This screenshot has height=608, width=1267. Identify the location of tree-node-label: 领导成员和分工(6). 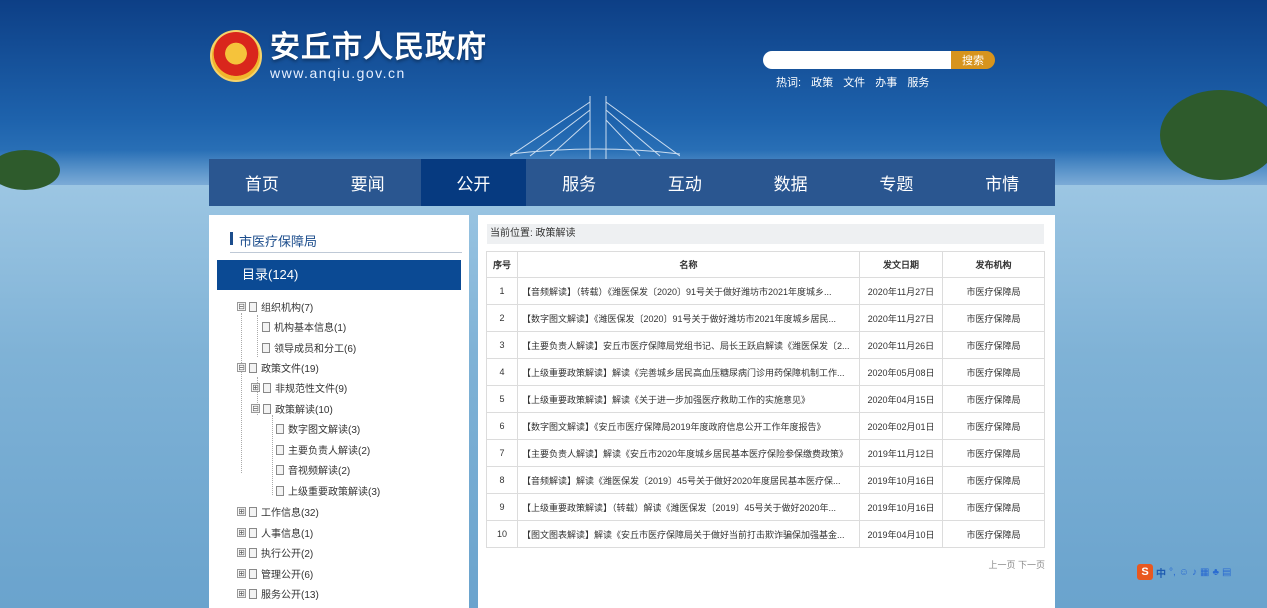
(315, 349).